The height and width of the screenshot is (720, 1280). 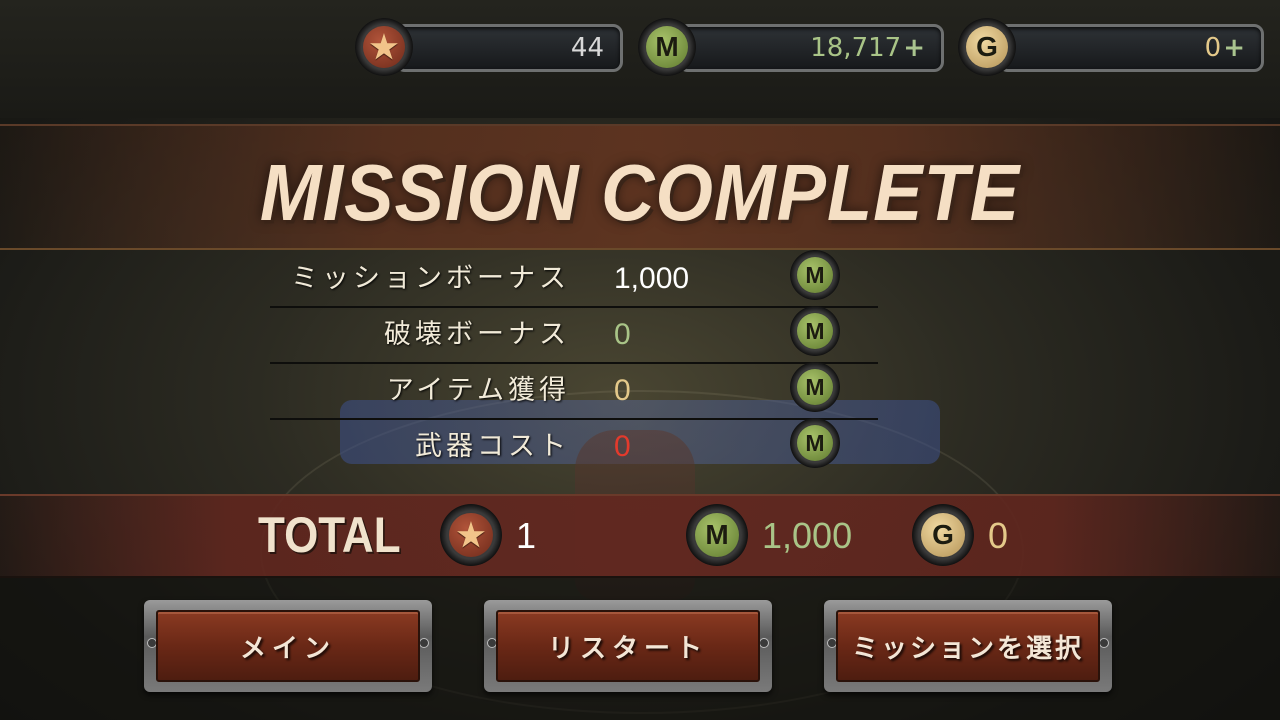 What do you see at coordinates (574, 335) in the screenshot?
I see `reward-row-destroy-bonus: 破壊ボーナス 0 M` at bounding box center [574, 335].